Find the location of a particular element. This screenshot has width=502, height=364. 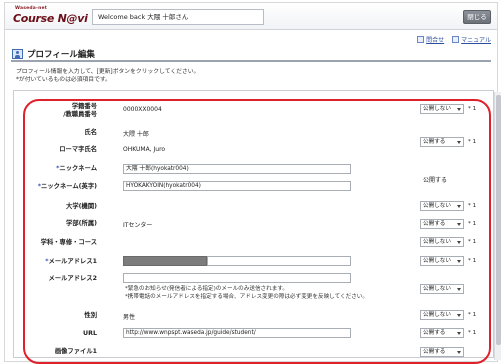

manual-icon is located at coordinates (456, 39).